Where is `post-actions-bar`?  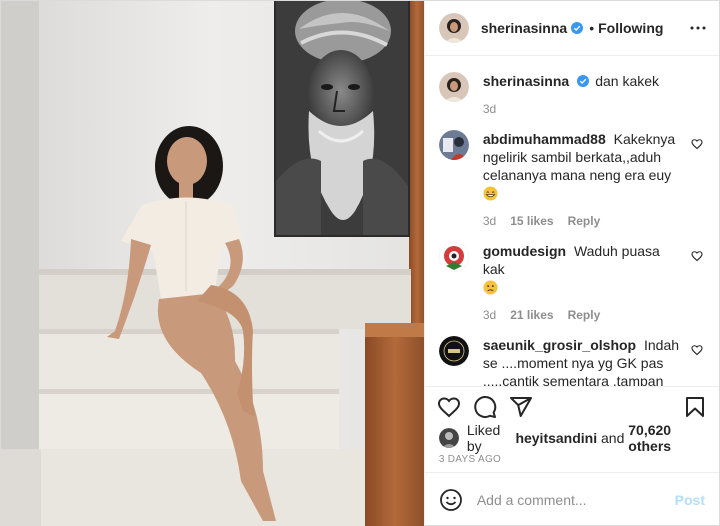
post-actions-bar is located at coordinates (571, 406).